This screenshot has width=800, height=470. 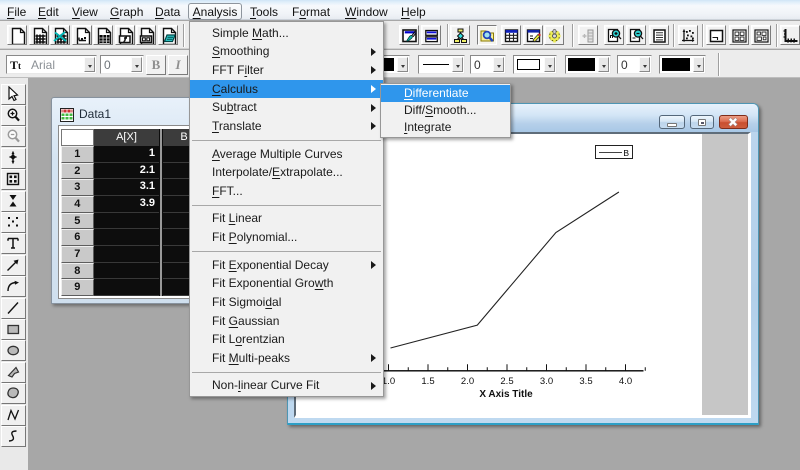 I want to click on svg-text: 3.0, so click(x=546, y=380).